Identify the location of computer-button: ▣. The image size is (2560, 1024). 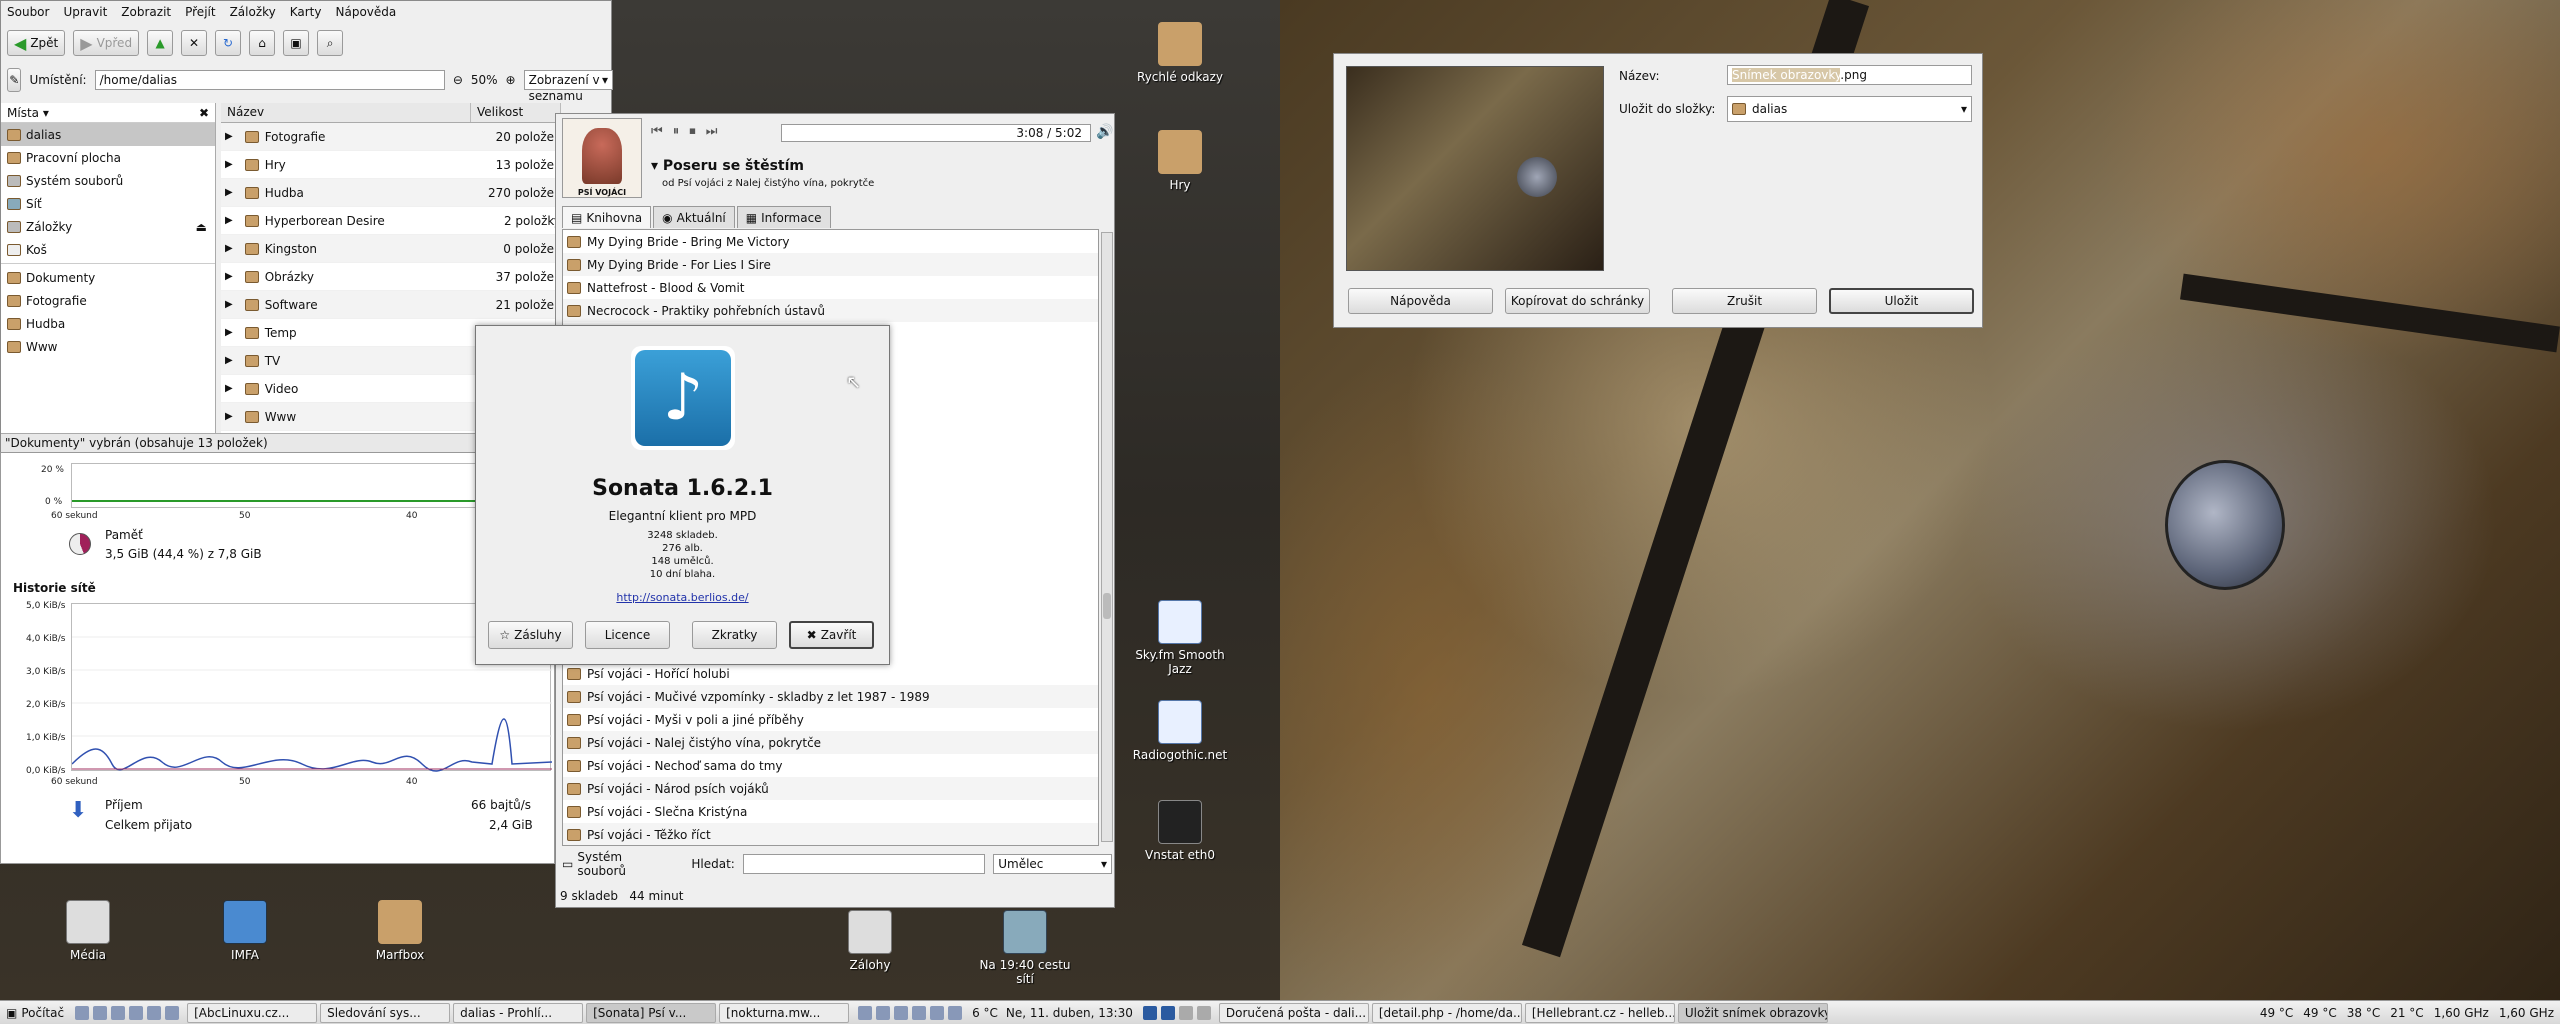
(296, 43).